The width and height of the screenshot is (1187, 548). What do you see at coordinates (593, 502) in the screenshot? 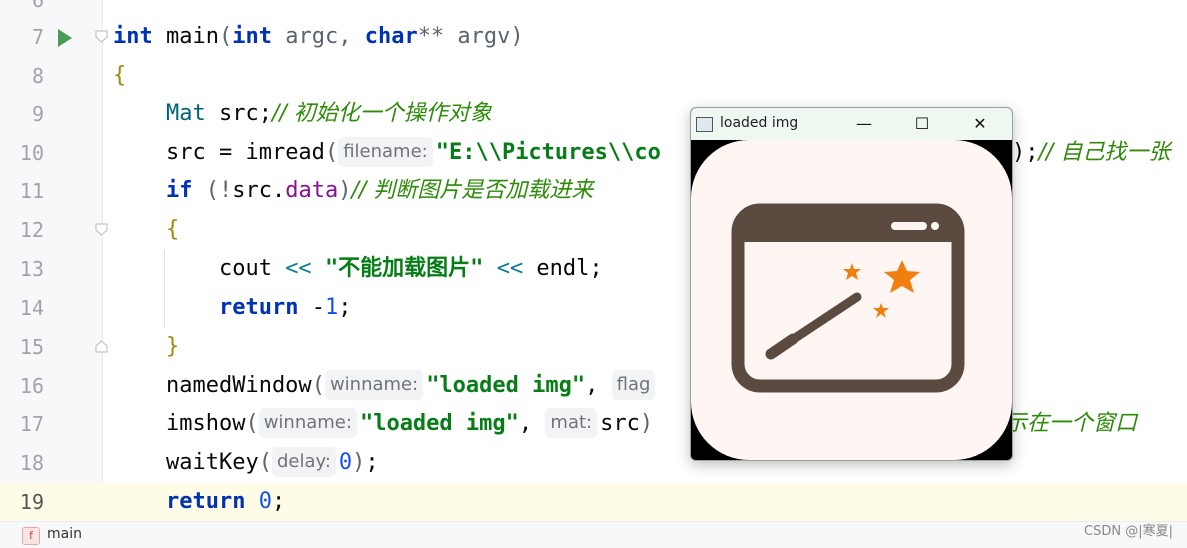
I see `code-line: 19 return 0;` at bounding box center [593, 502].